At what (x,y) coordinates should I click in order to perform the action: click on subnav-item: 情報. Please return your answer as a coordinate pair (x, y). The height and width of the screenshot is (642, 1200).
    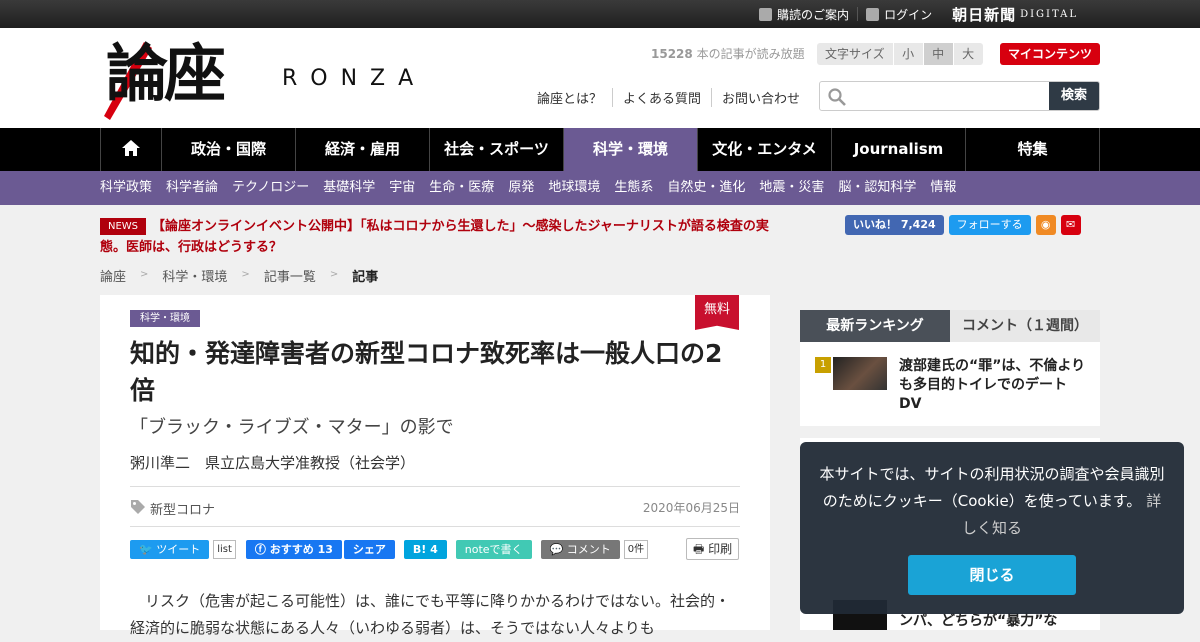
    Looking at the image, I should click on (943, 188).